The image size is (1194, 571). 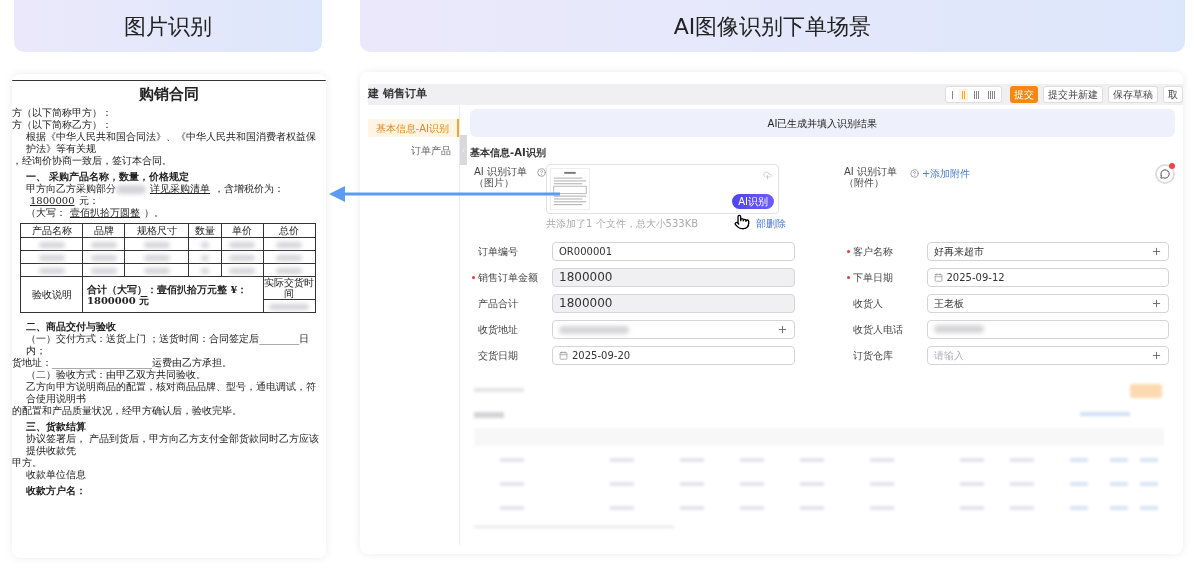 What do you see at coordinates (771, 223) in the screenshot?
I see `delete-link: 部删除` at bounding box center [771, 223].